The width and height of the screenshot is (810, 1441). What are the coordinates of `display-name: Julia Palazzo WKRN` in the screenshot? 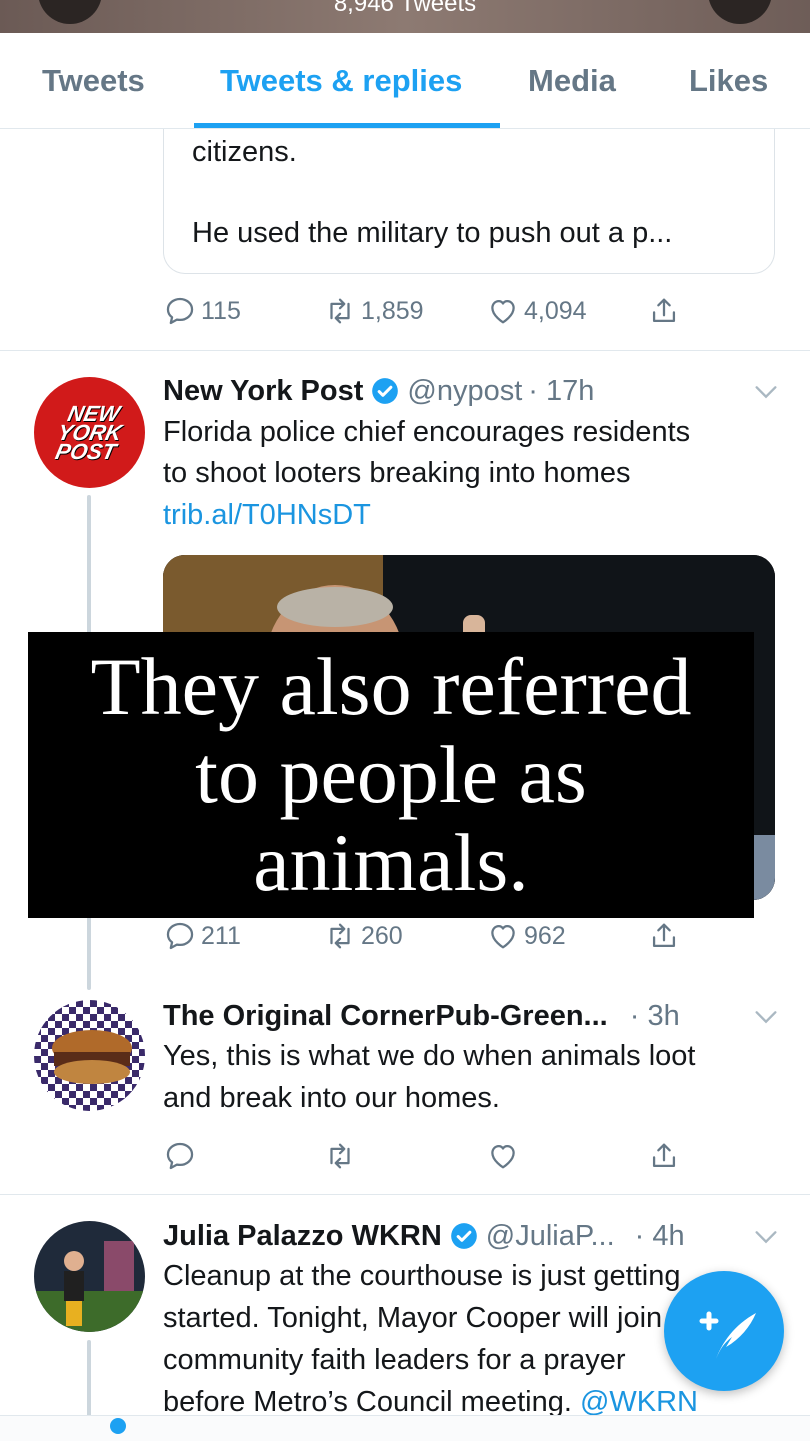 It's located at (302, 1236).